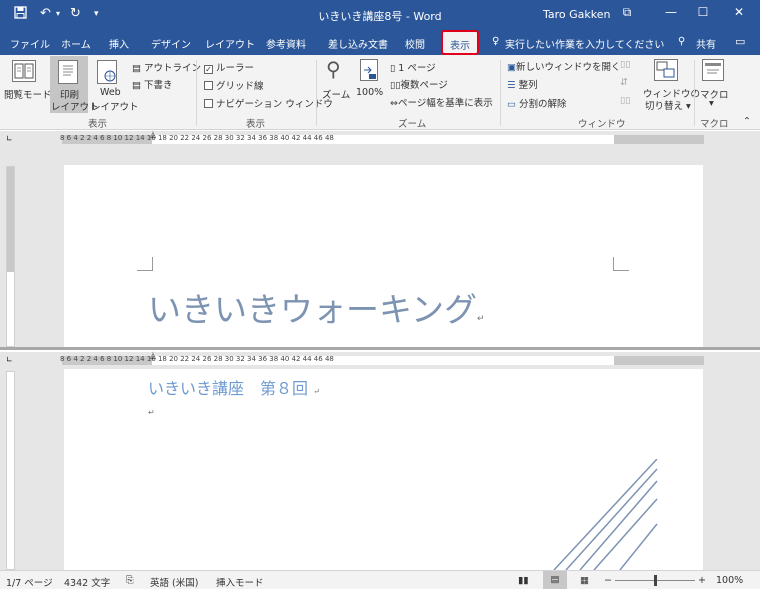 The image size is (760, 589). What do you see at coordinates (627, 14) in the screenshot?
I see `ribbon-display-options-icon: ⧉` at bounding box center [627, 14].